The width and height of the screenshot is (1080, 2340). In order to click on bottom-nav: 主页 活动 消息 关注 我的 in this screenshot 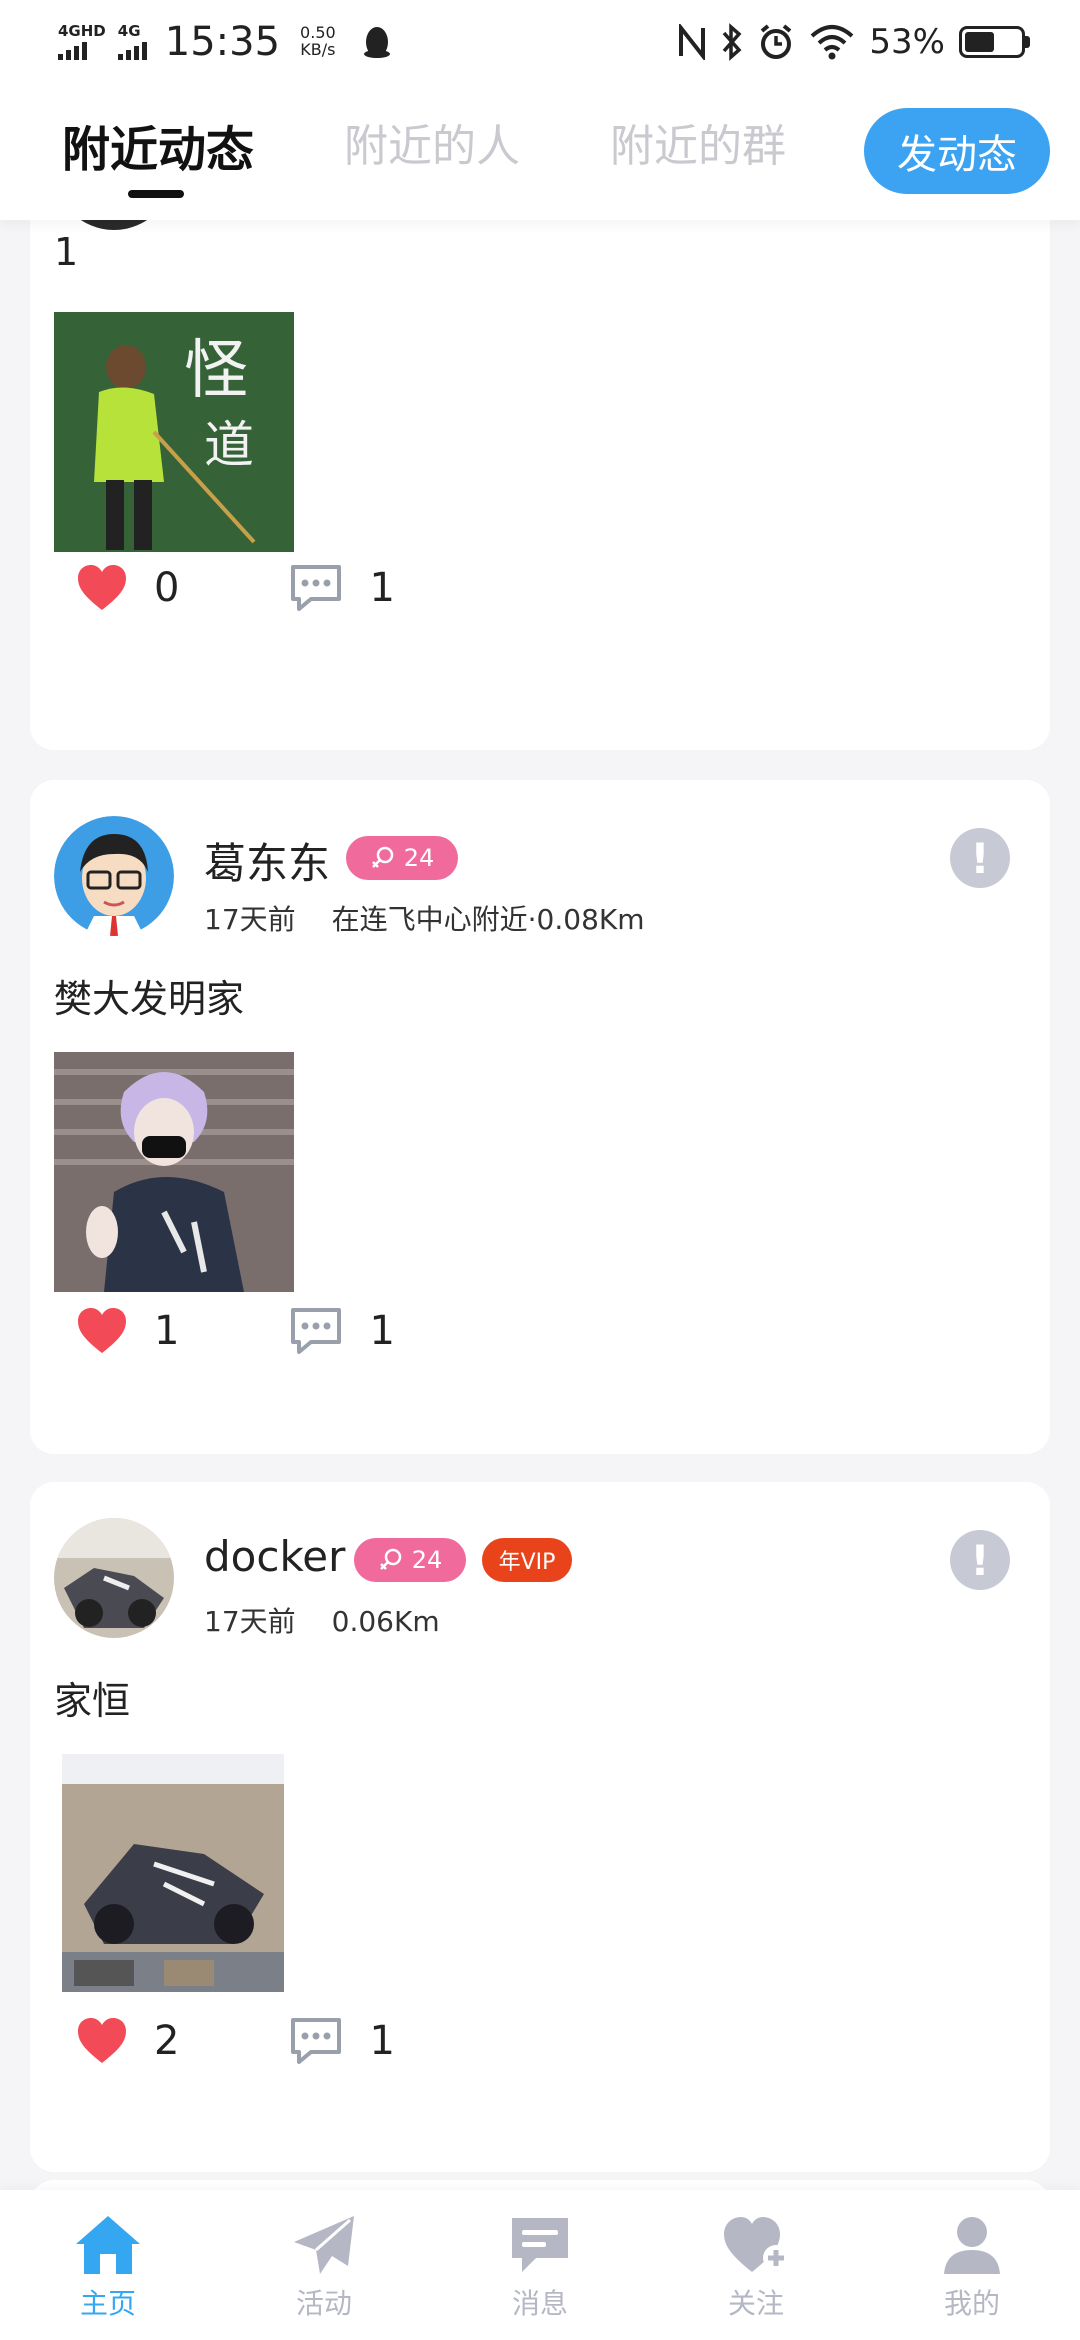, I will do `click(540, 2265)`.